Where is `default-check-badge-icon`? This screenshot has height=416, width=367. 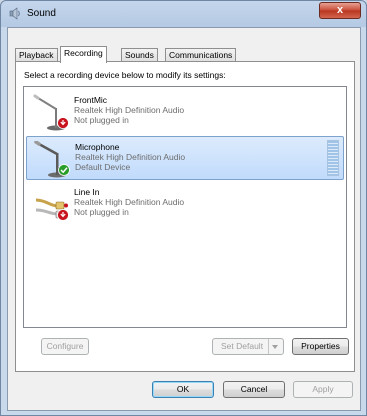 default-check-badge-icon is located at coordinates (64, 170).